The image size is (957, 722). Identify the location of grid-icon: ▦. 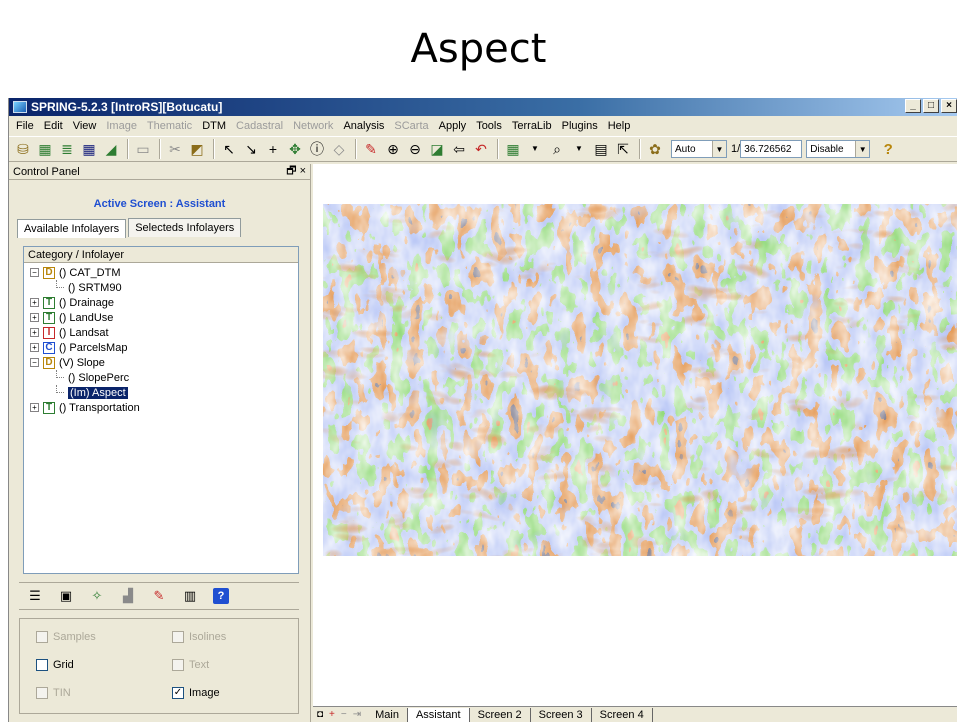
(89, 149).